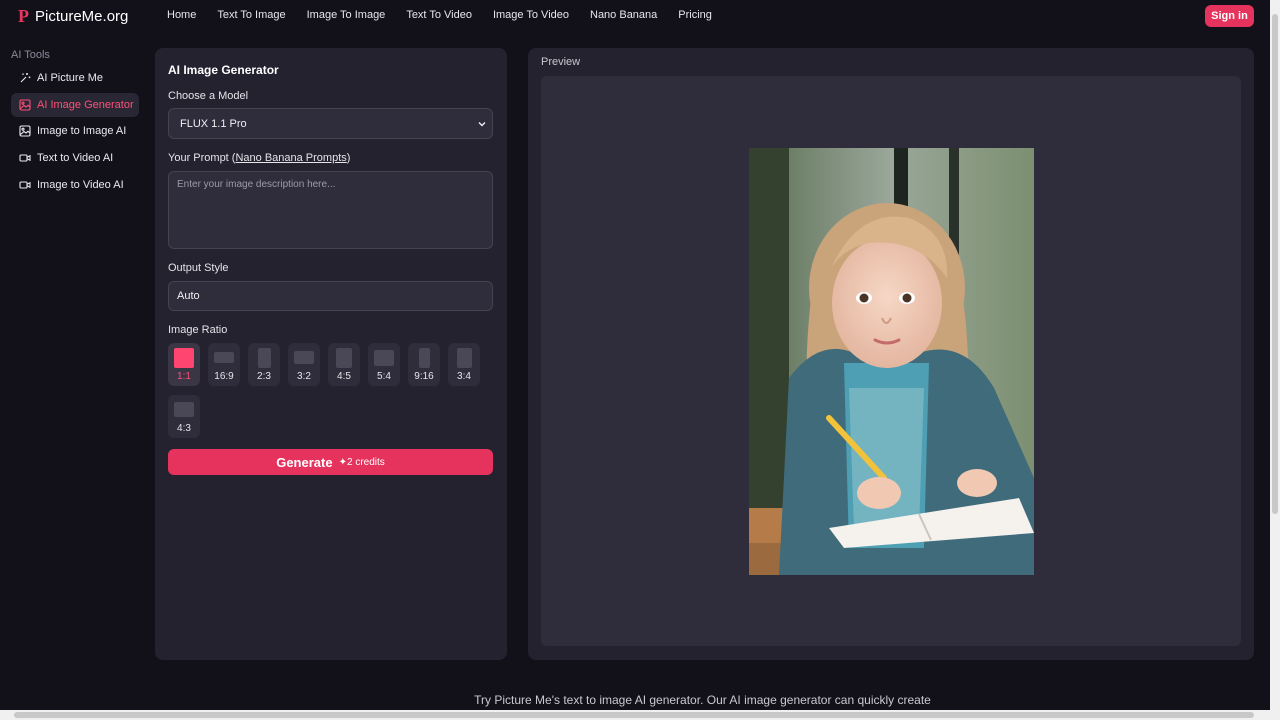 This screenshot has height=720, width=1280. Describe the element at coordinates (188, 296) in the screenshot. I see `output-style-value: Auto` at that location.